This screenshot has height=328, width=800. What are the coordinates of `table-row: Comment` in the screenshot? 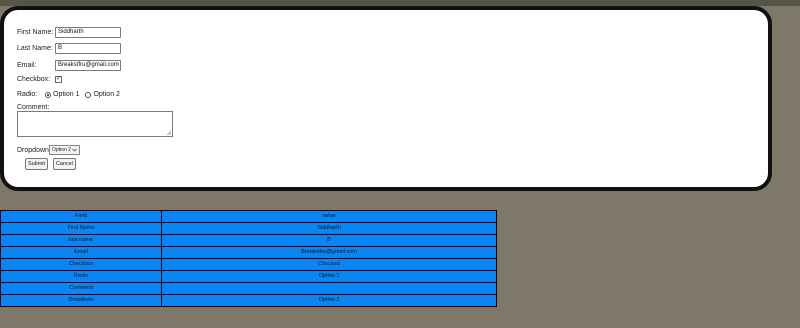 It's located at (248, 288).